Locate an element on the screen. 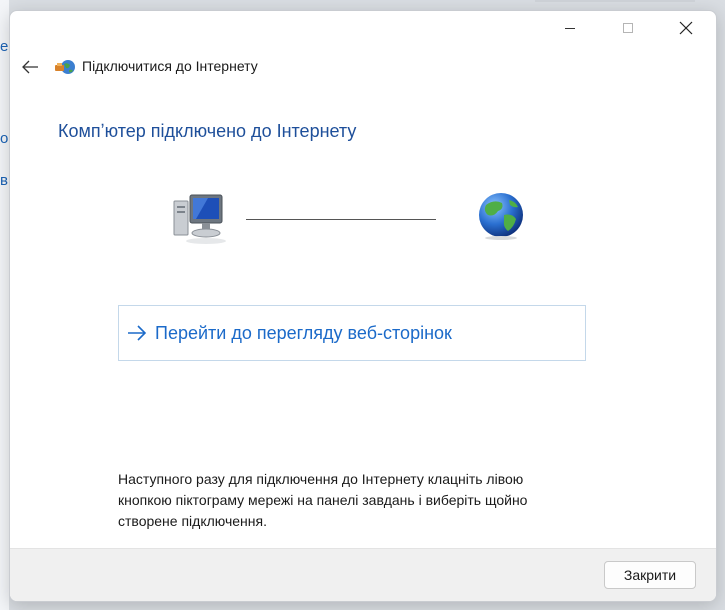  background-text-fragment: е is located at coordinates (4, 46).